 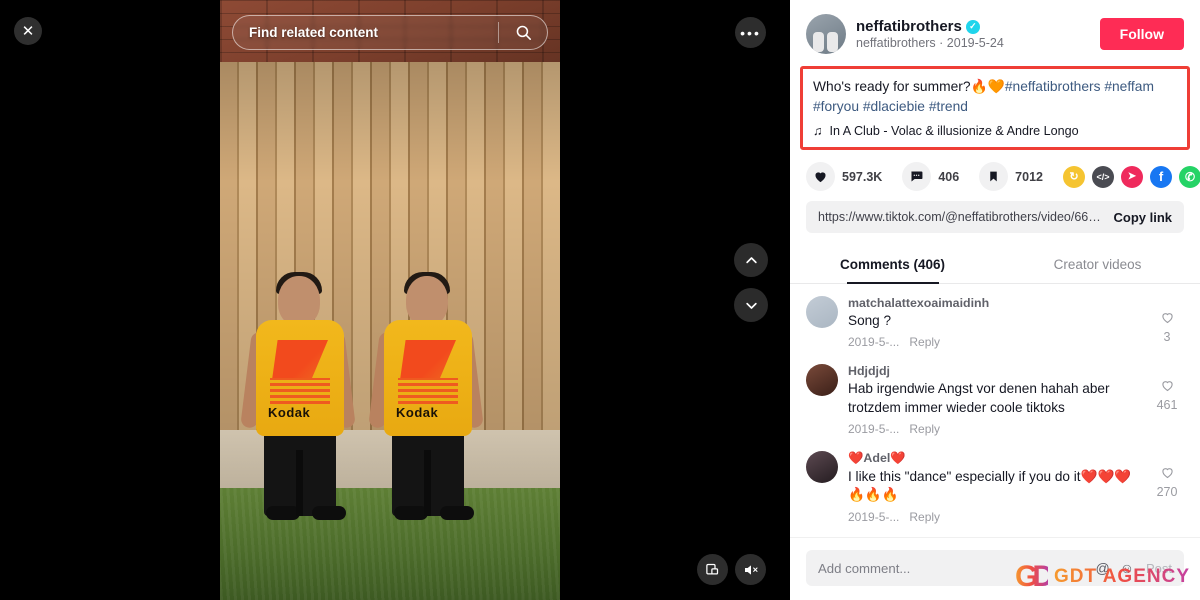 What do you see at coordinates (523, 32) in the screenshot?
I see `search-icon` at bounding box center [523, 32].